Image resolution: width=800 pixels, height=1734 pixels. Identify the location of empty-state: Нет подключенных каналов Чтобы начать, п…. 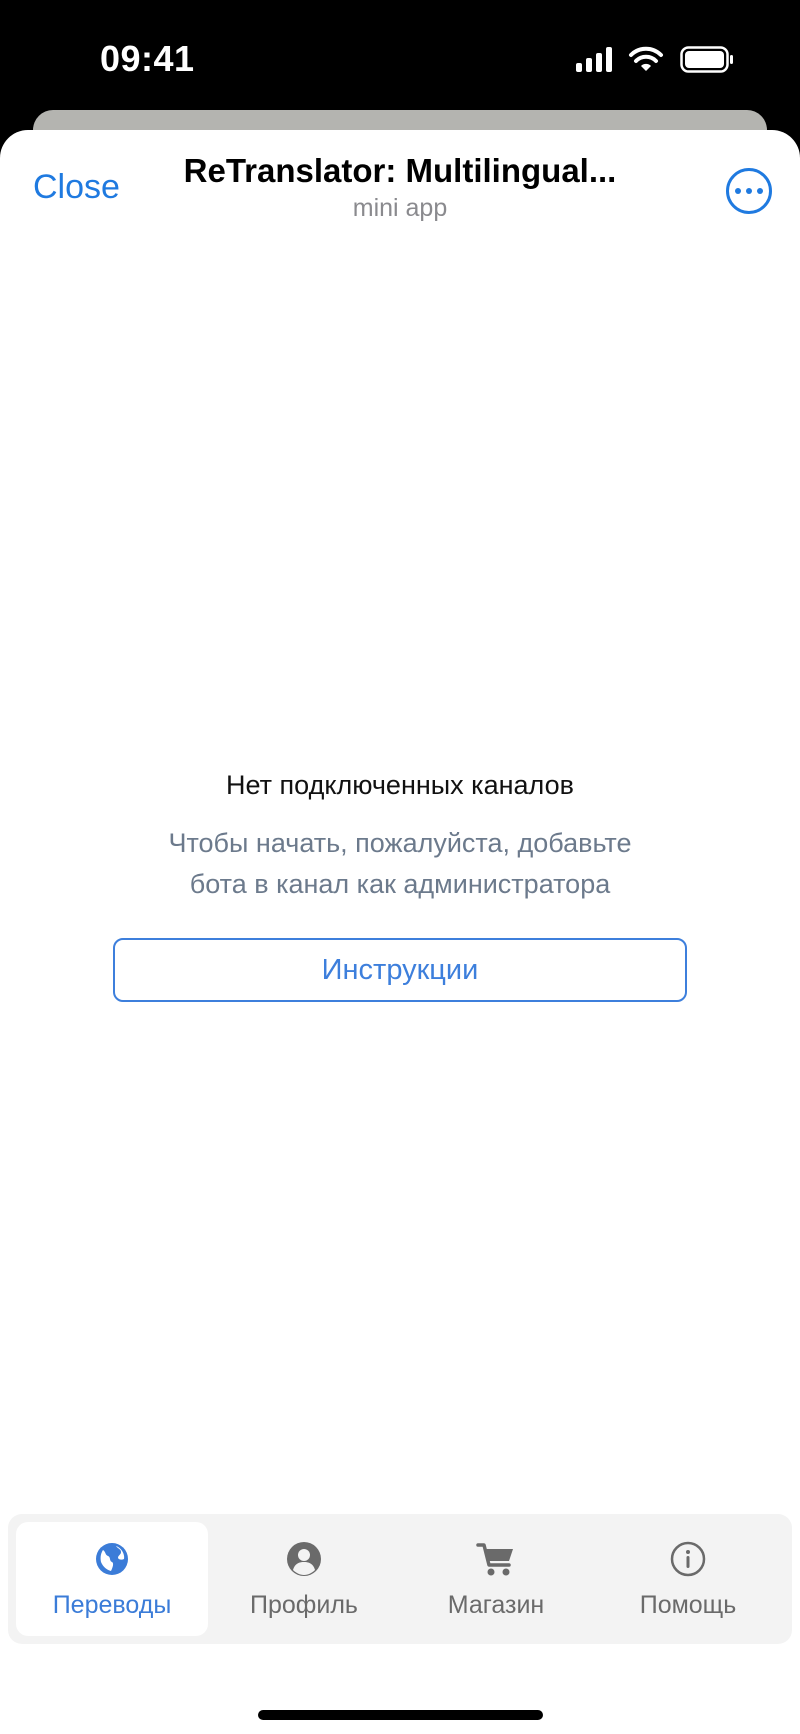
(400, 837).